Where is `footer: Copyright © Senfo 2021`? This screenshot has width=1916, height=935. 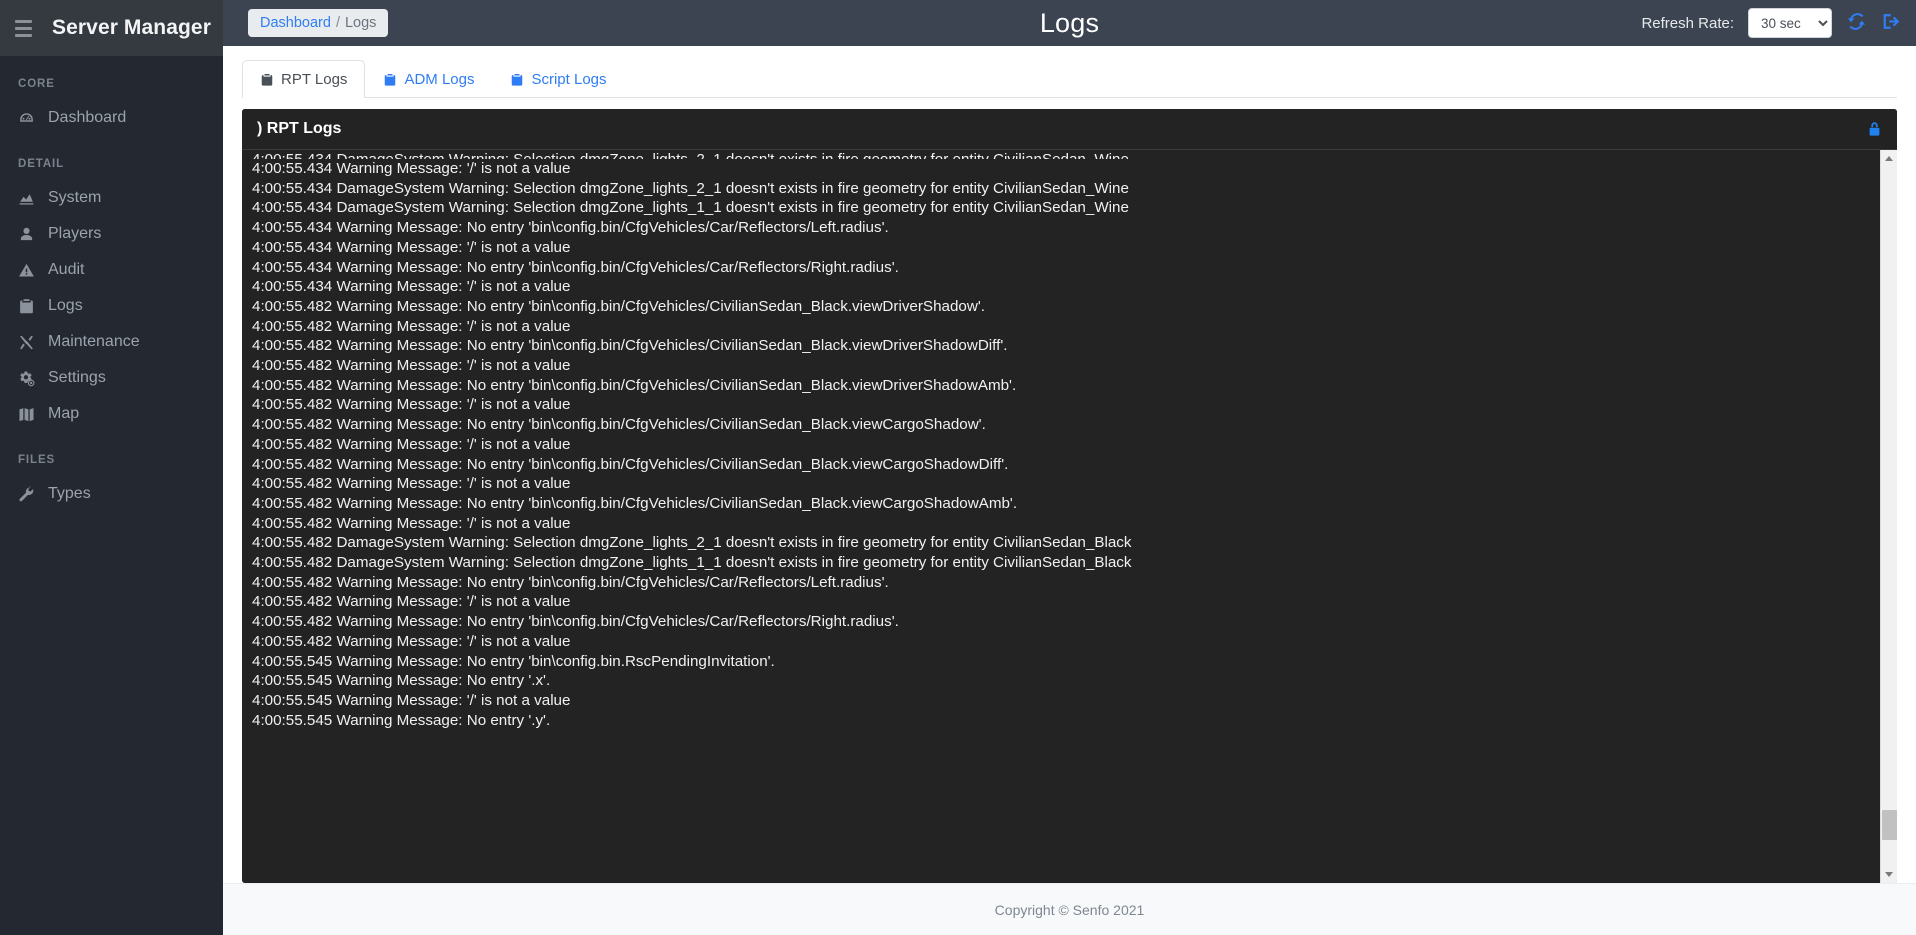
footer: Copyright © Senfo 2021 is located at coordinates (1069, 909).